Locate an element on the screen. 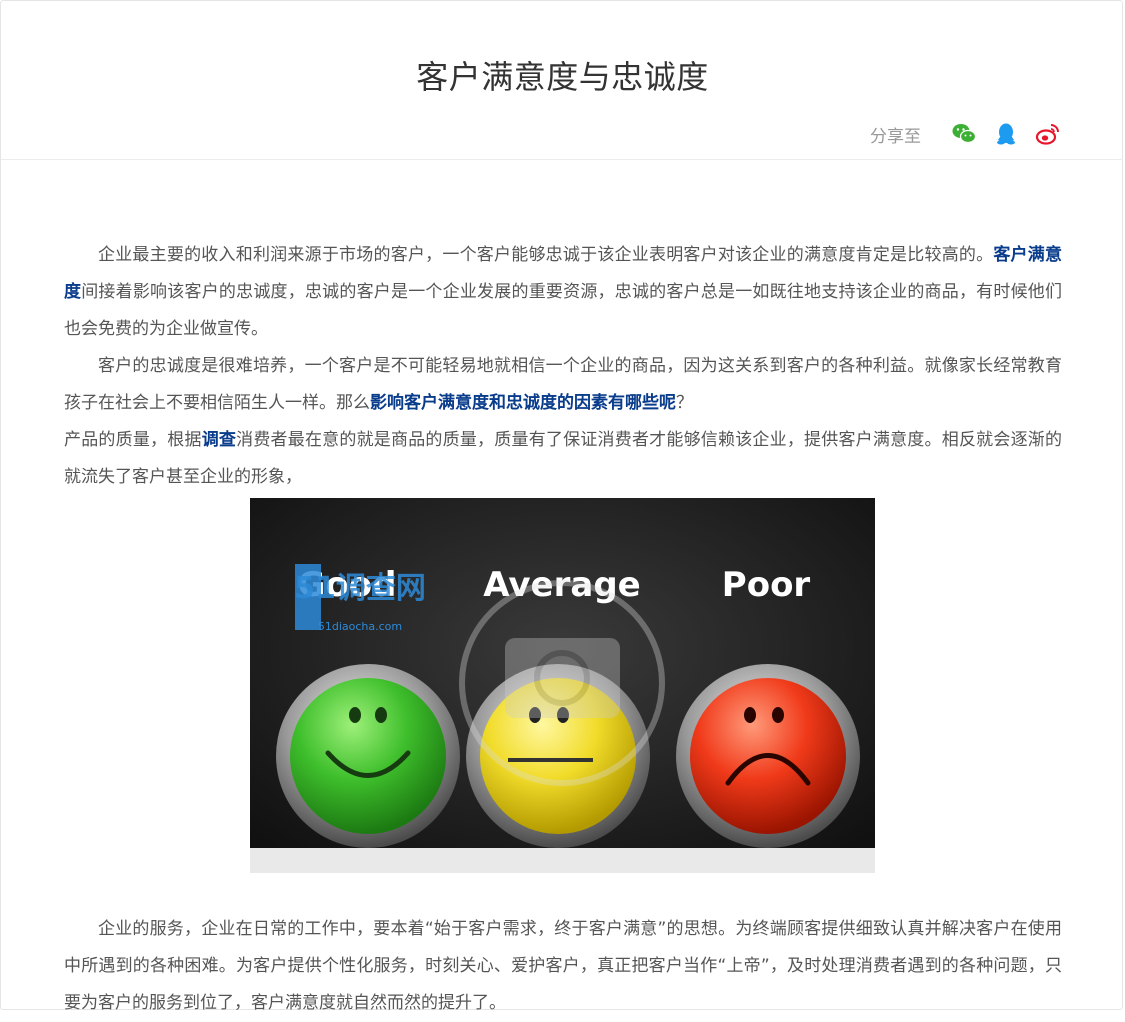  wechat-icon is located at coordinates (964, 134).